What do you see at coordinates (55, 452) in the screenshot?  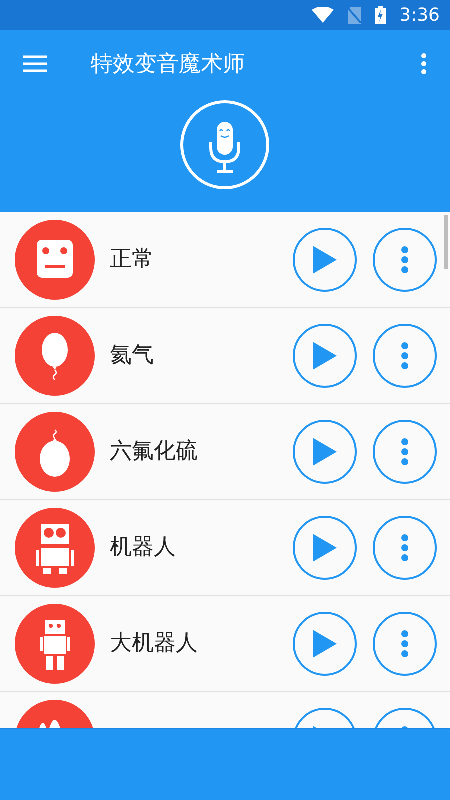 I see `heavy-balloon-icon` at bounding box center [55, 452].